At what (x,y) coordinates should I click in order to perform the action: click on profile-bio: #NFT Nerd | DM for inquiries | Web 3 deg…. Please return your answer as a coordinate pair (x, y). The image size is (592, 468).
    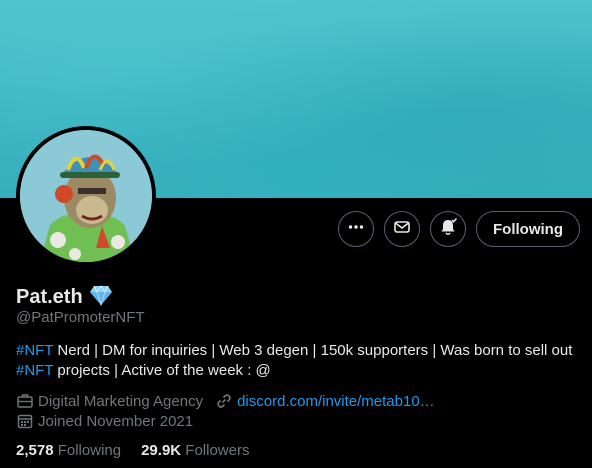
    Looking at the image, I should click on (299, 361).